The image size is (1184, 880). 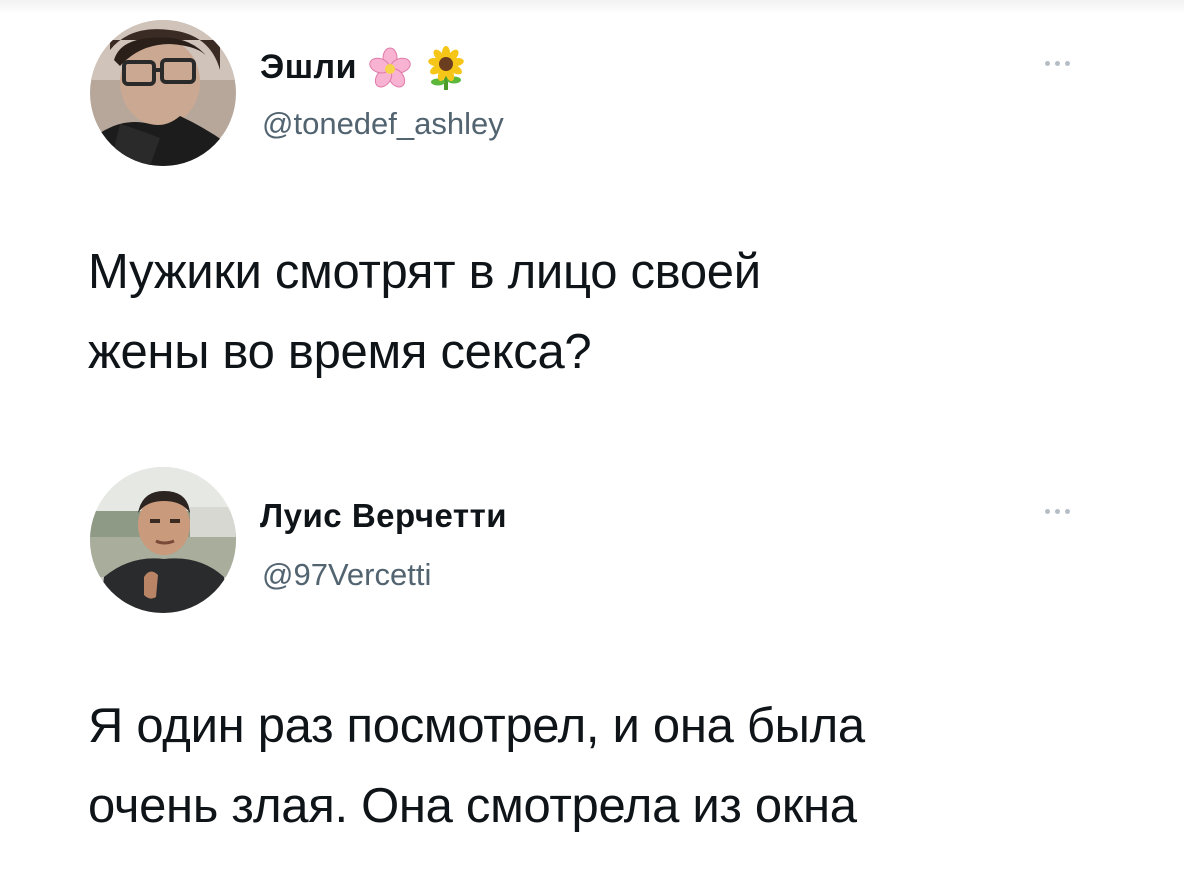 What do you see at coordinates (309, 66) in the screenshot?
I see `display-name-text: Эшли` at bounding box center [309, 66].